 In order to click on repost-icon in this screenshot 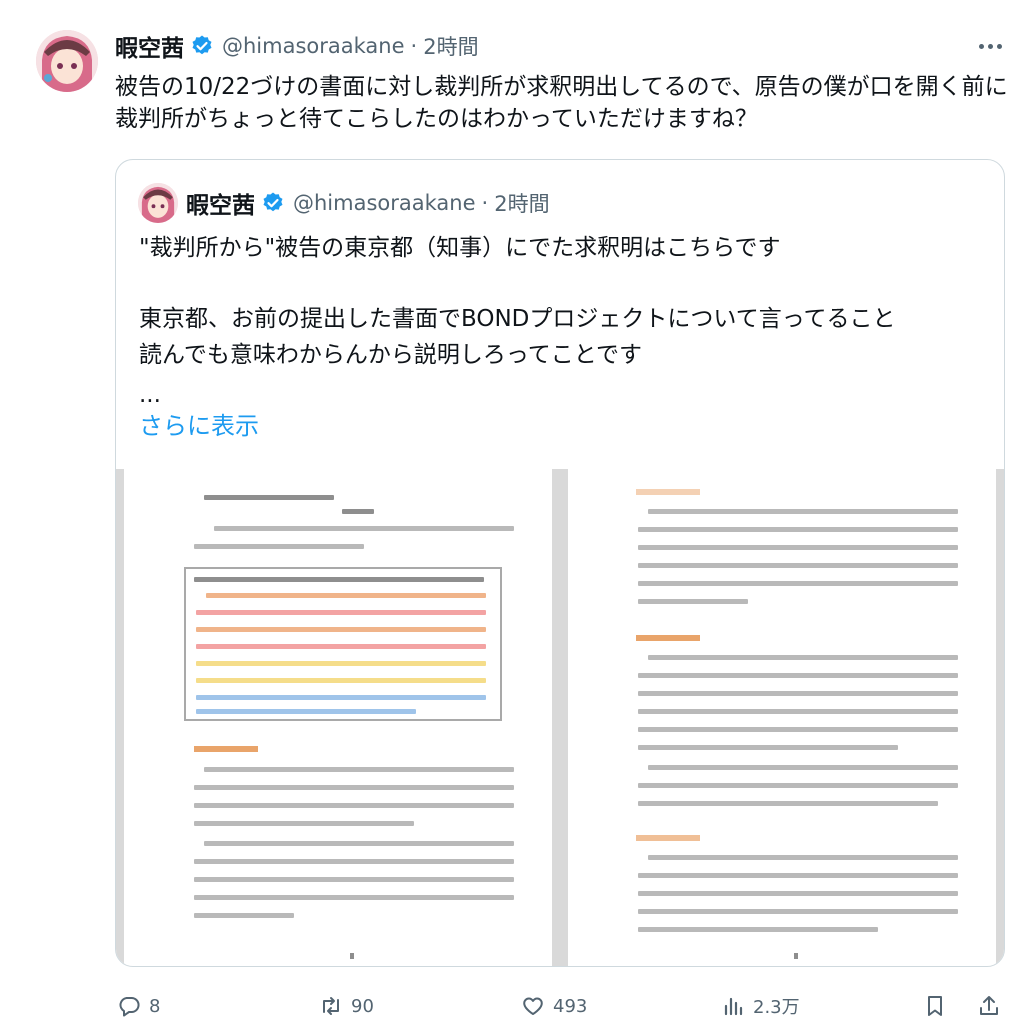, I will do `click(331, 1006)`.